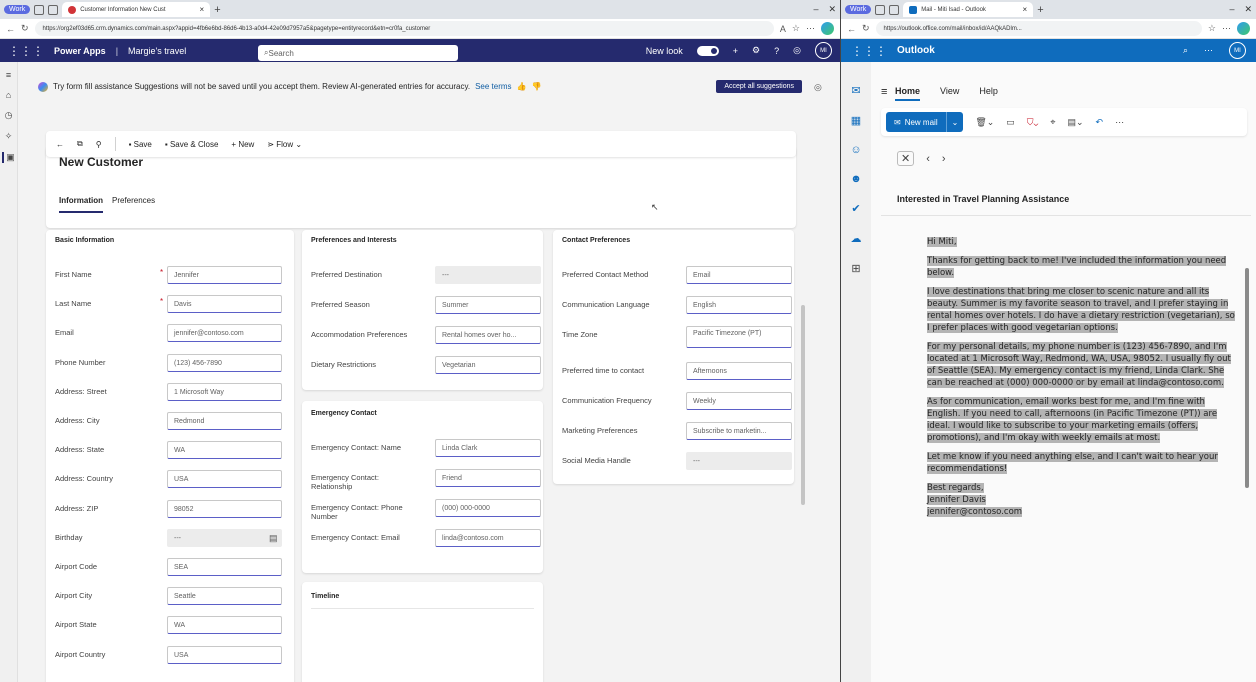 This screenshot has width=1256, height=682. What do you see at coordinates (1010, 122) in the screenshot?
I see `archive-icon: ▭` at bounding box center [1010, 122].